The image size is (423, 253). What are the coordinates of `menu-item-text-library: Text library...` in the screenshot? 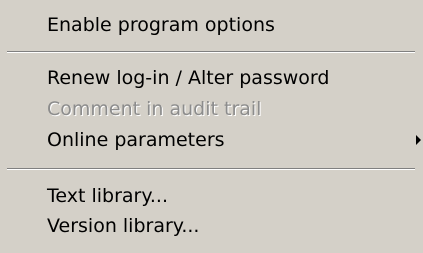 It's located at (211, 196).